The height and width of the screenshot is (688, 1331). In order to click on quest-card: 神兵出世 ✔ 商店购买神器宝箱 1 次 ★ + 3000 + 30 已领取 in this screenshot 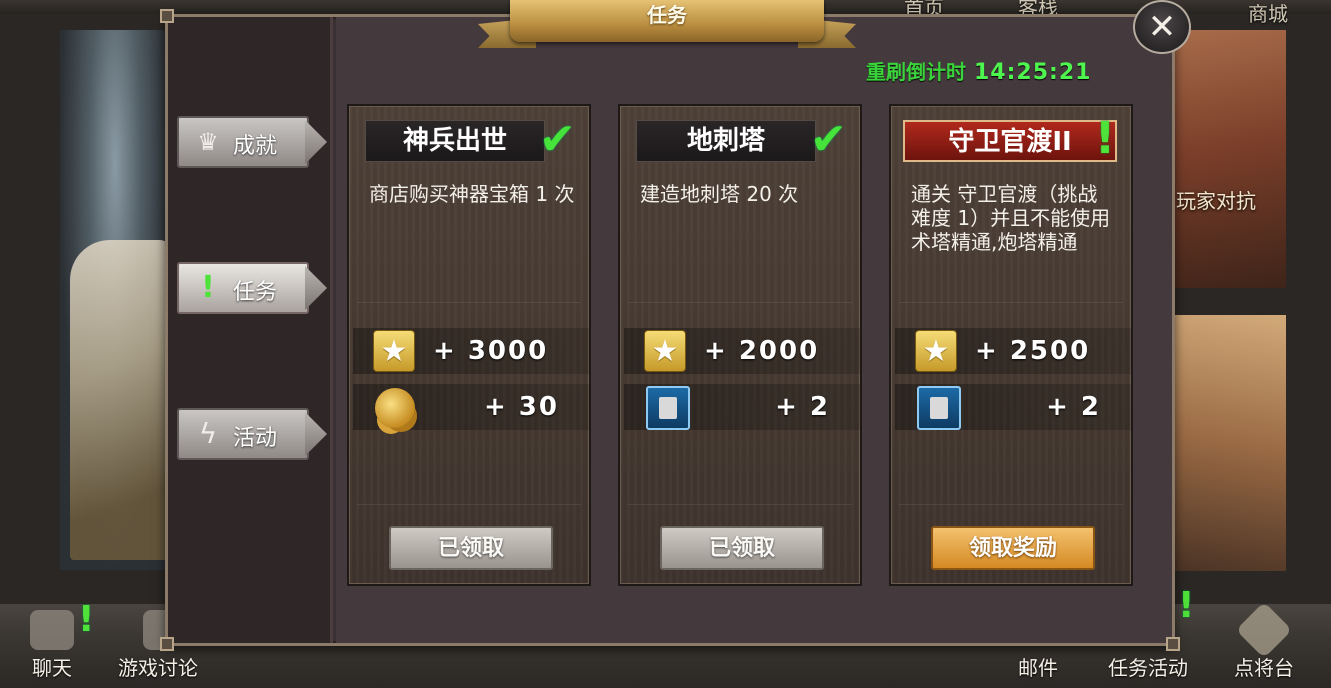, I will do `click(469, 345)`.